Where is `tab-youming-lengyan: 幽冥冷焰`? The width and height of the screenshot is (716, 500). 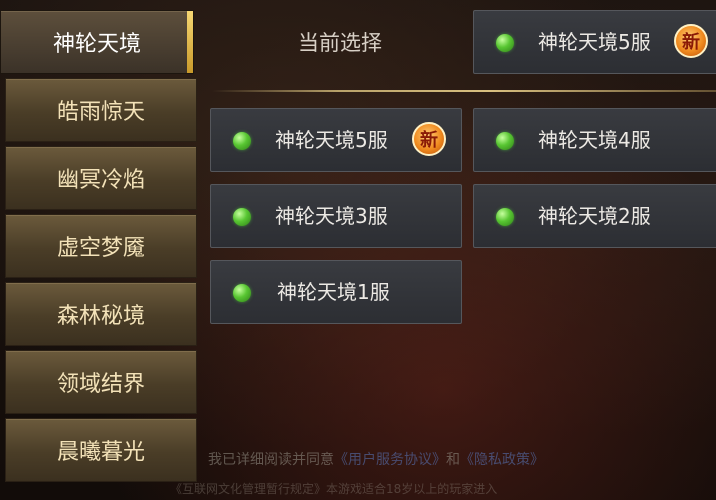
tab-youming-lengyan: 幽冥冷焰 is located at coordinates (101, 178).